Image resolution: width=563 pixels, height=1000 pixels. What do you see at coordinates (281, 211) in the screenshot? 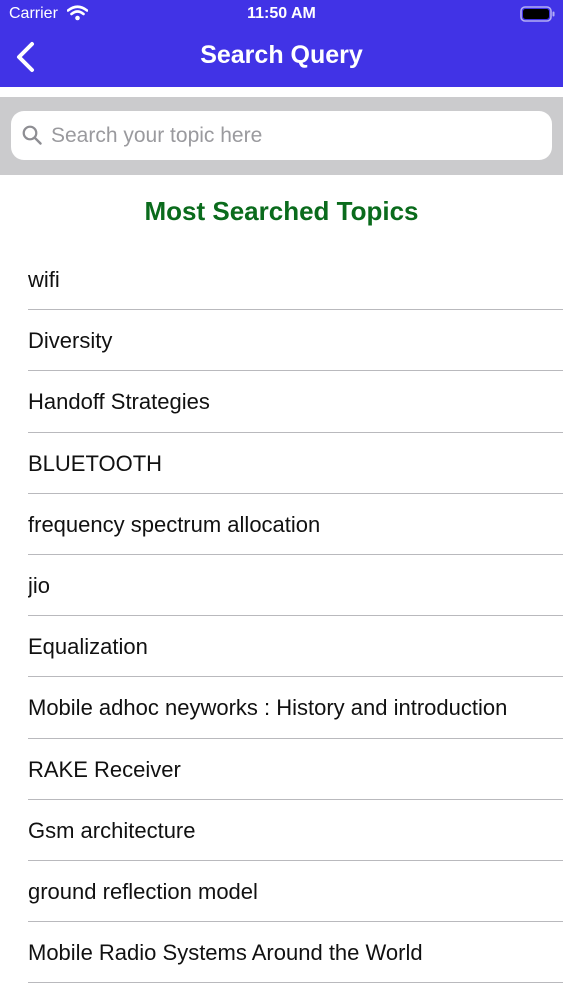
I see `section-title: Most Searched Topics` at bounding box center [281, 211].